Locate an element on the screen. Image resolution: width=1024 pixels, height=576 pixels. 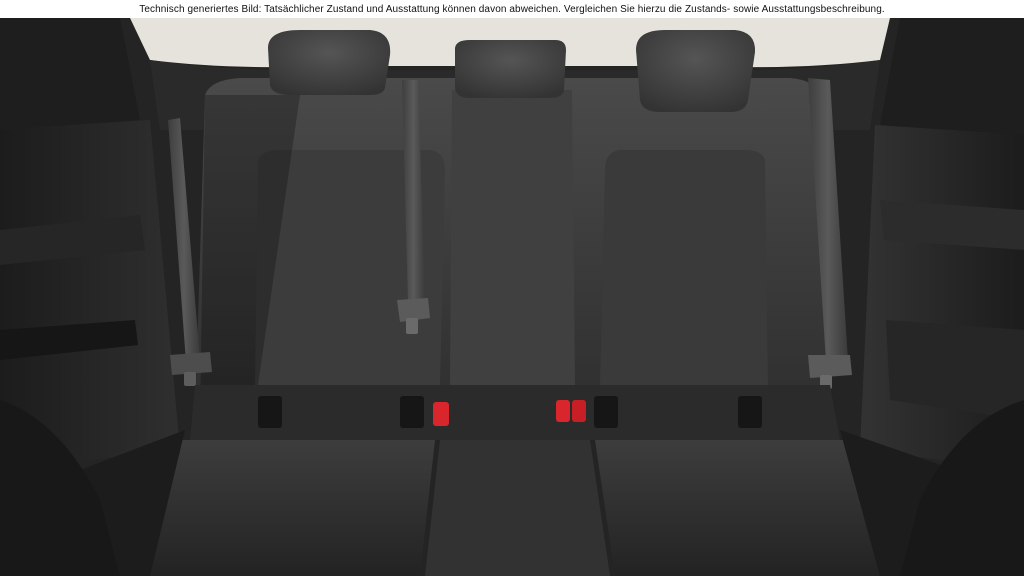
center-headrest is located at coordinates (510, 69).